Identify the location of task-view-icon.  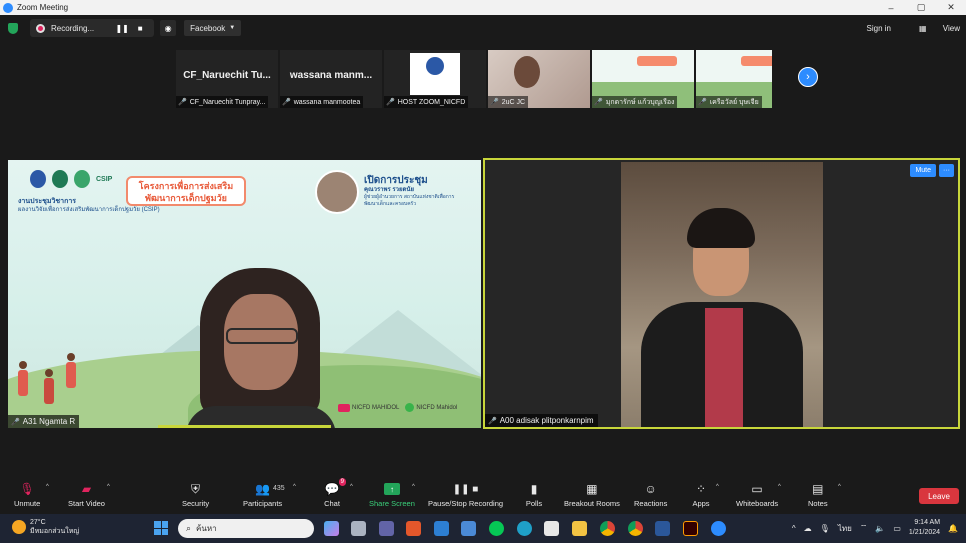
(358, 528).